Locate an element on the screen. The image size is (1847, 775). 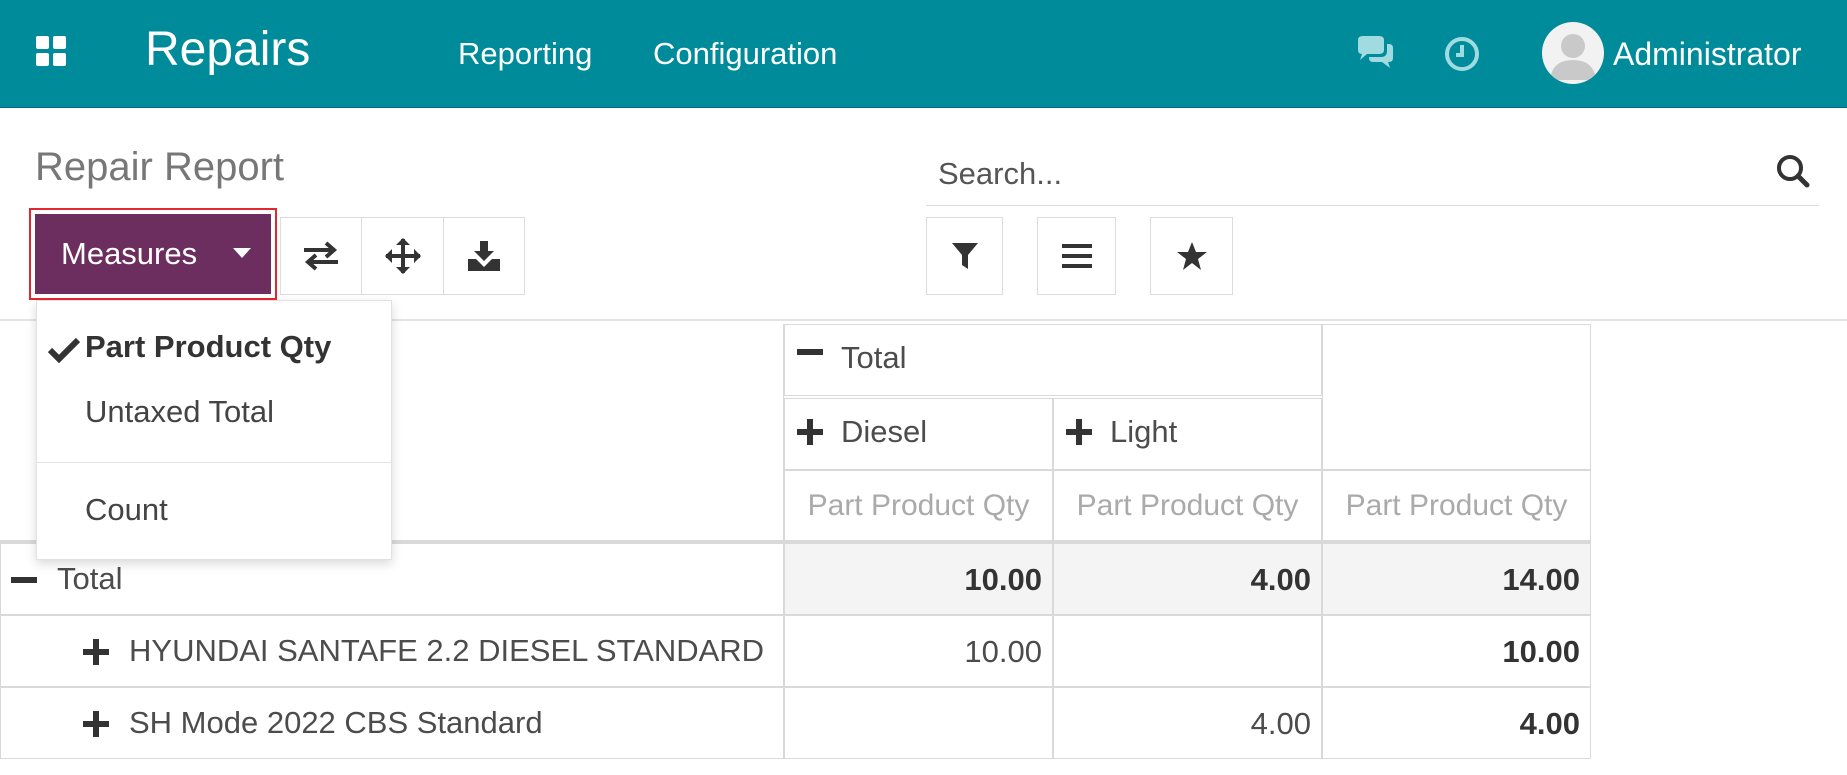
favorite-star-icon is located at coordinates (1191, 256).